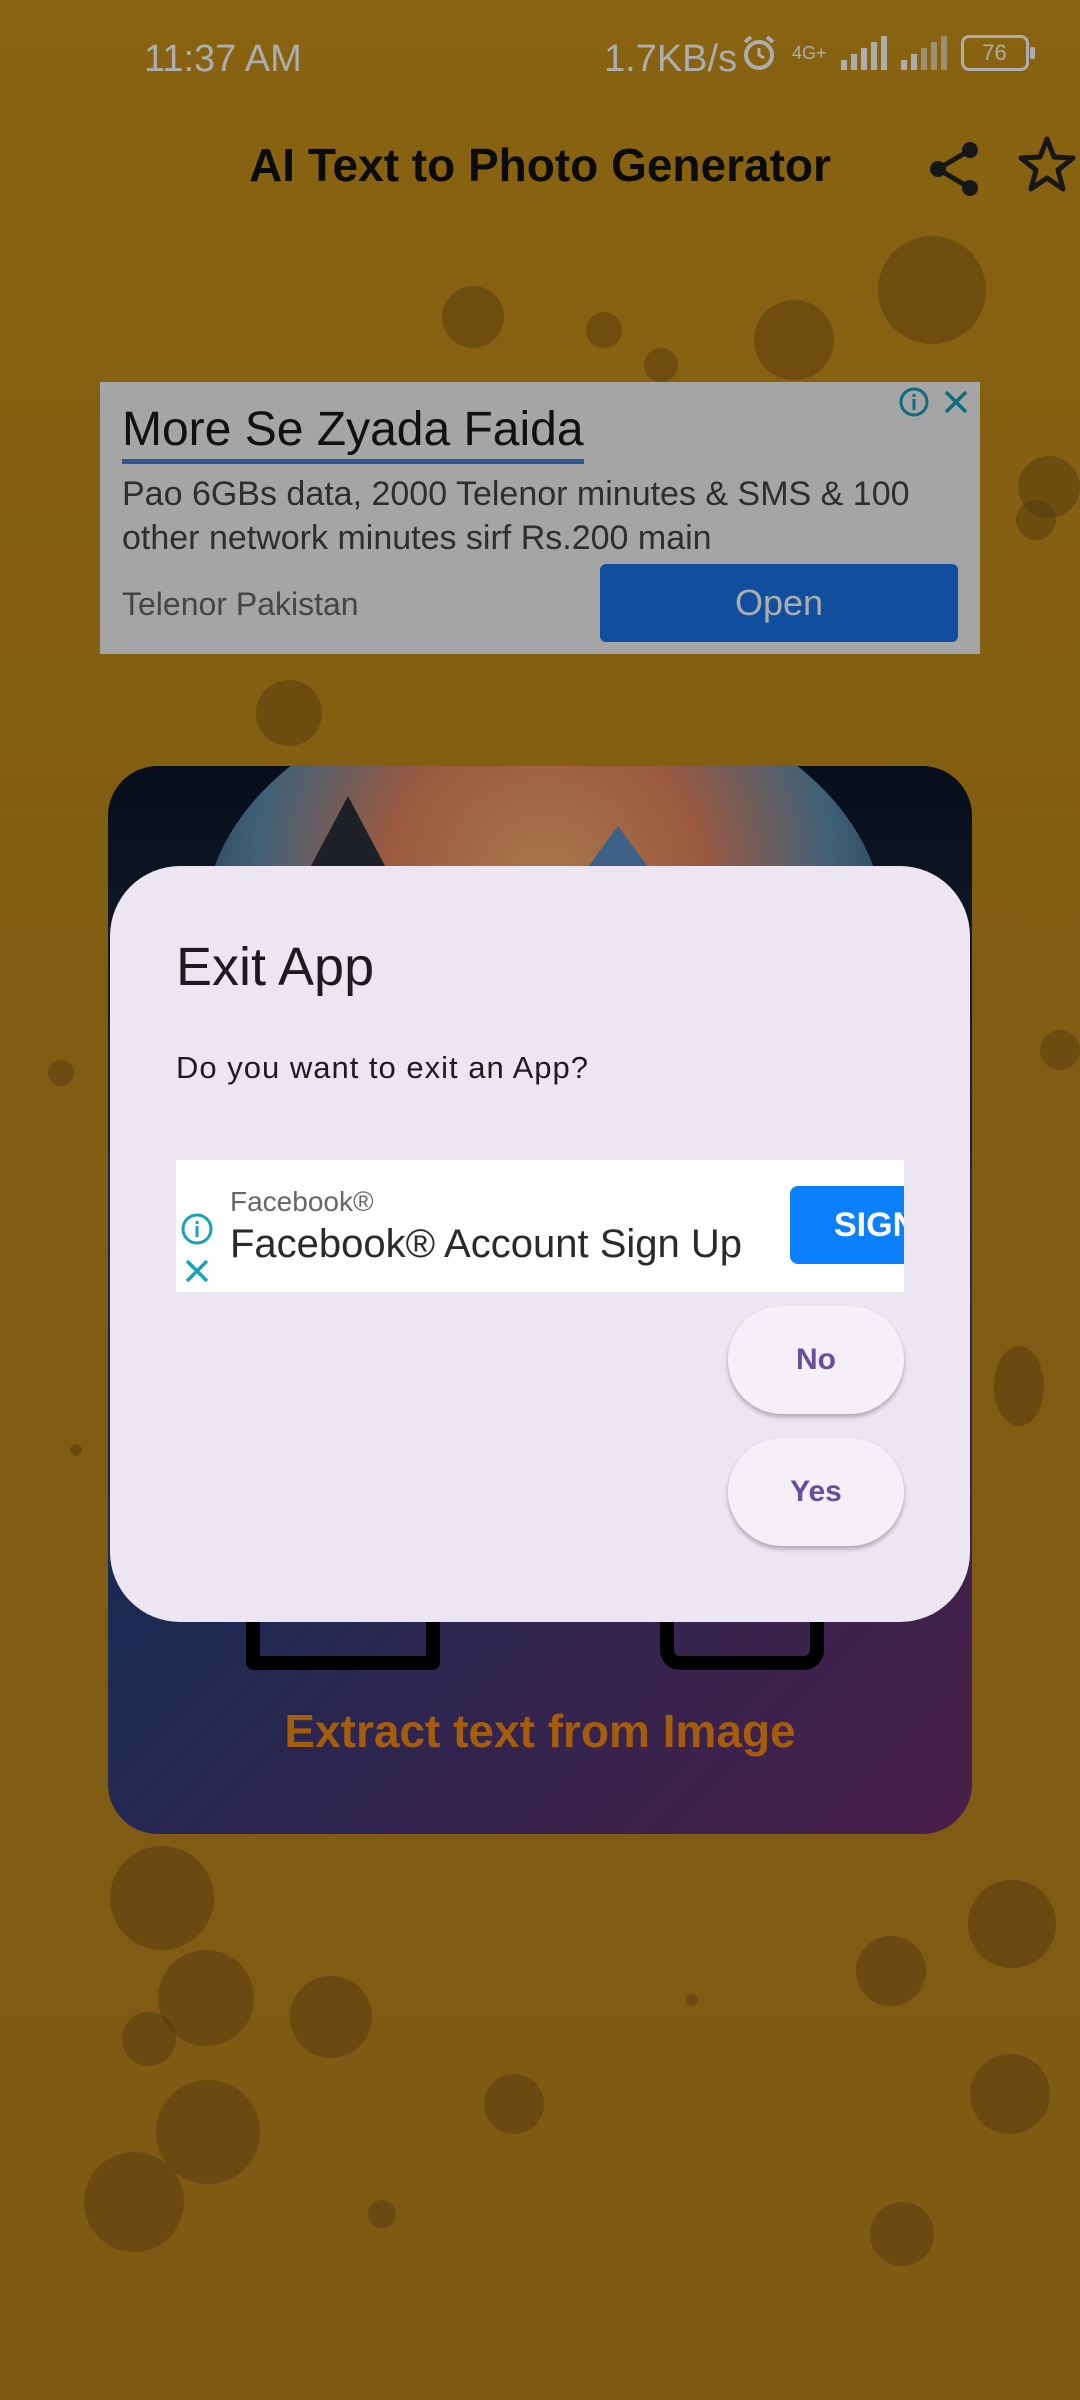 Image resolution: width=1080 pixels, height=2400 pixels. I want to click on dialog-title: Exit App, so click(275, 967).